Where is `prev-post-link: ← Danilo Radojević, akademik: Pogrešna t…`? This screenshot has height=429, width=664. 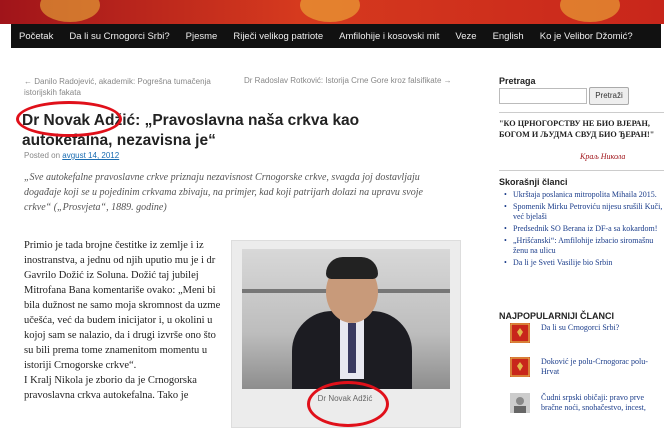
prev-post-link: ← Danilo Radojević, akademik: Pogrešna t… is located at coordinates (129, 87).